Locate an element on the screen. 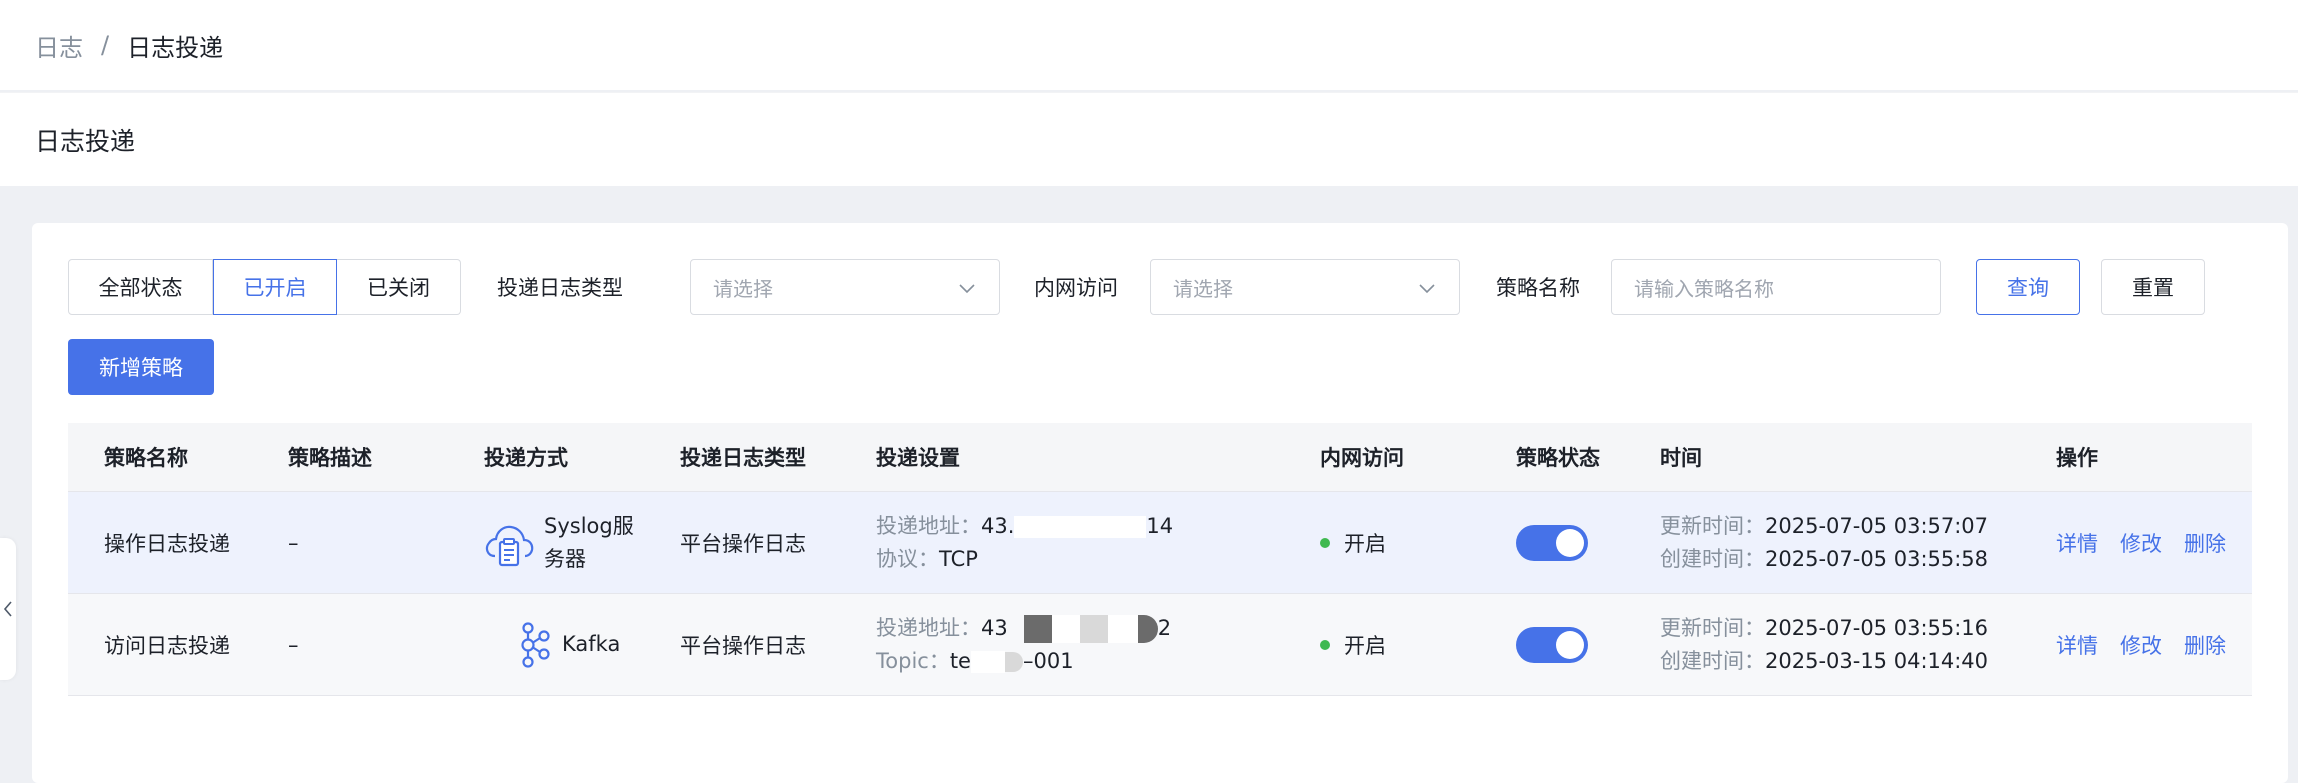 This screenshot has height=783, width=2298. query-button: 查询 is located at coordinates (2028, 287).